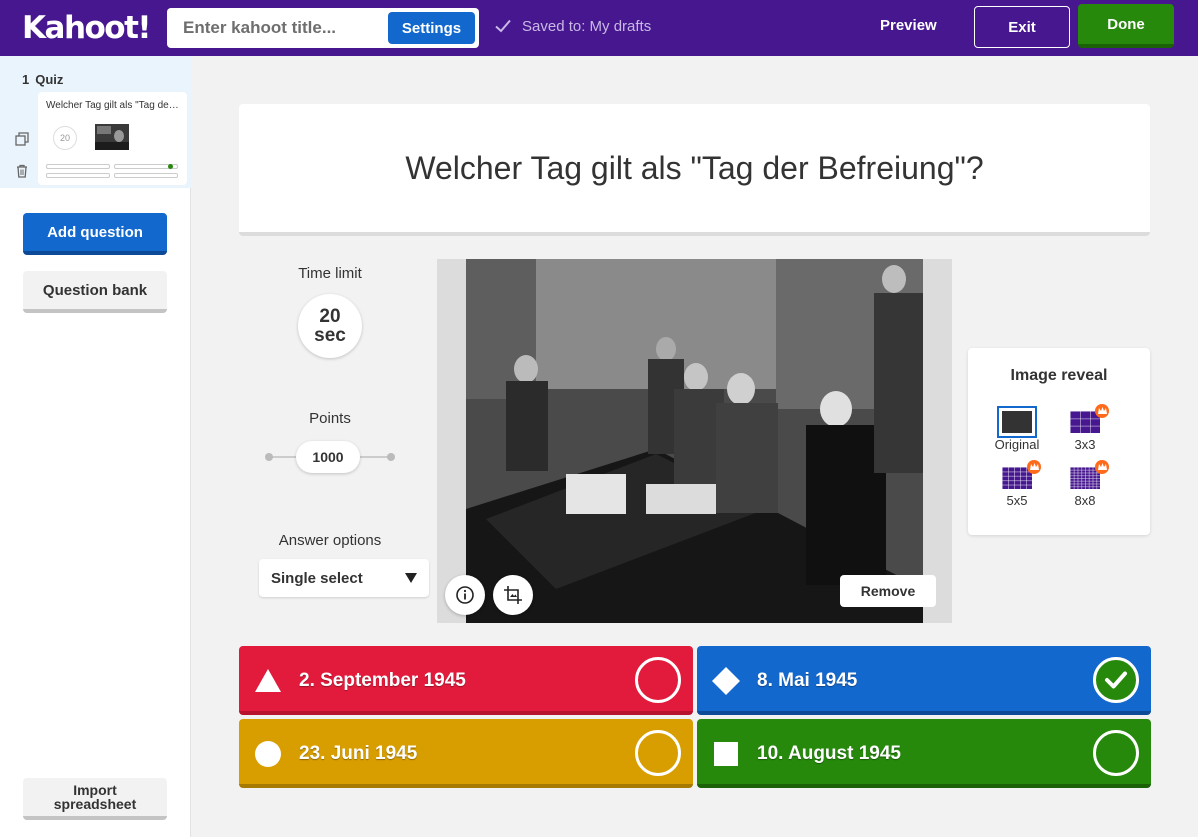 This screenshot has height=837, width=1198. I want to click on thumbnail-timer: 20, so click(65, 138).